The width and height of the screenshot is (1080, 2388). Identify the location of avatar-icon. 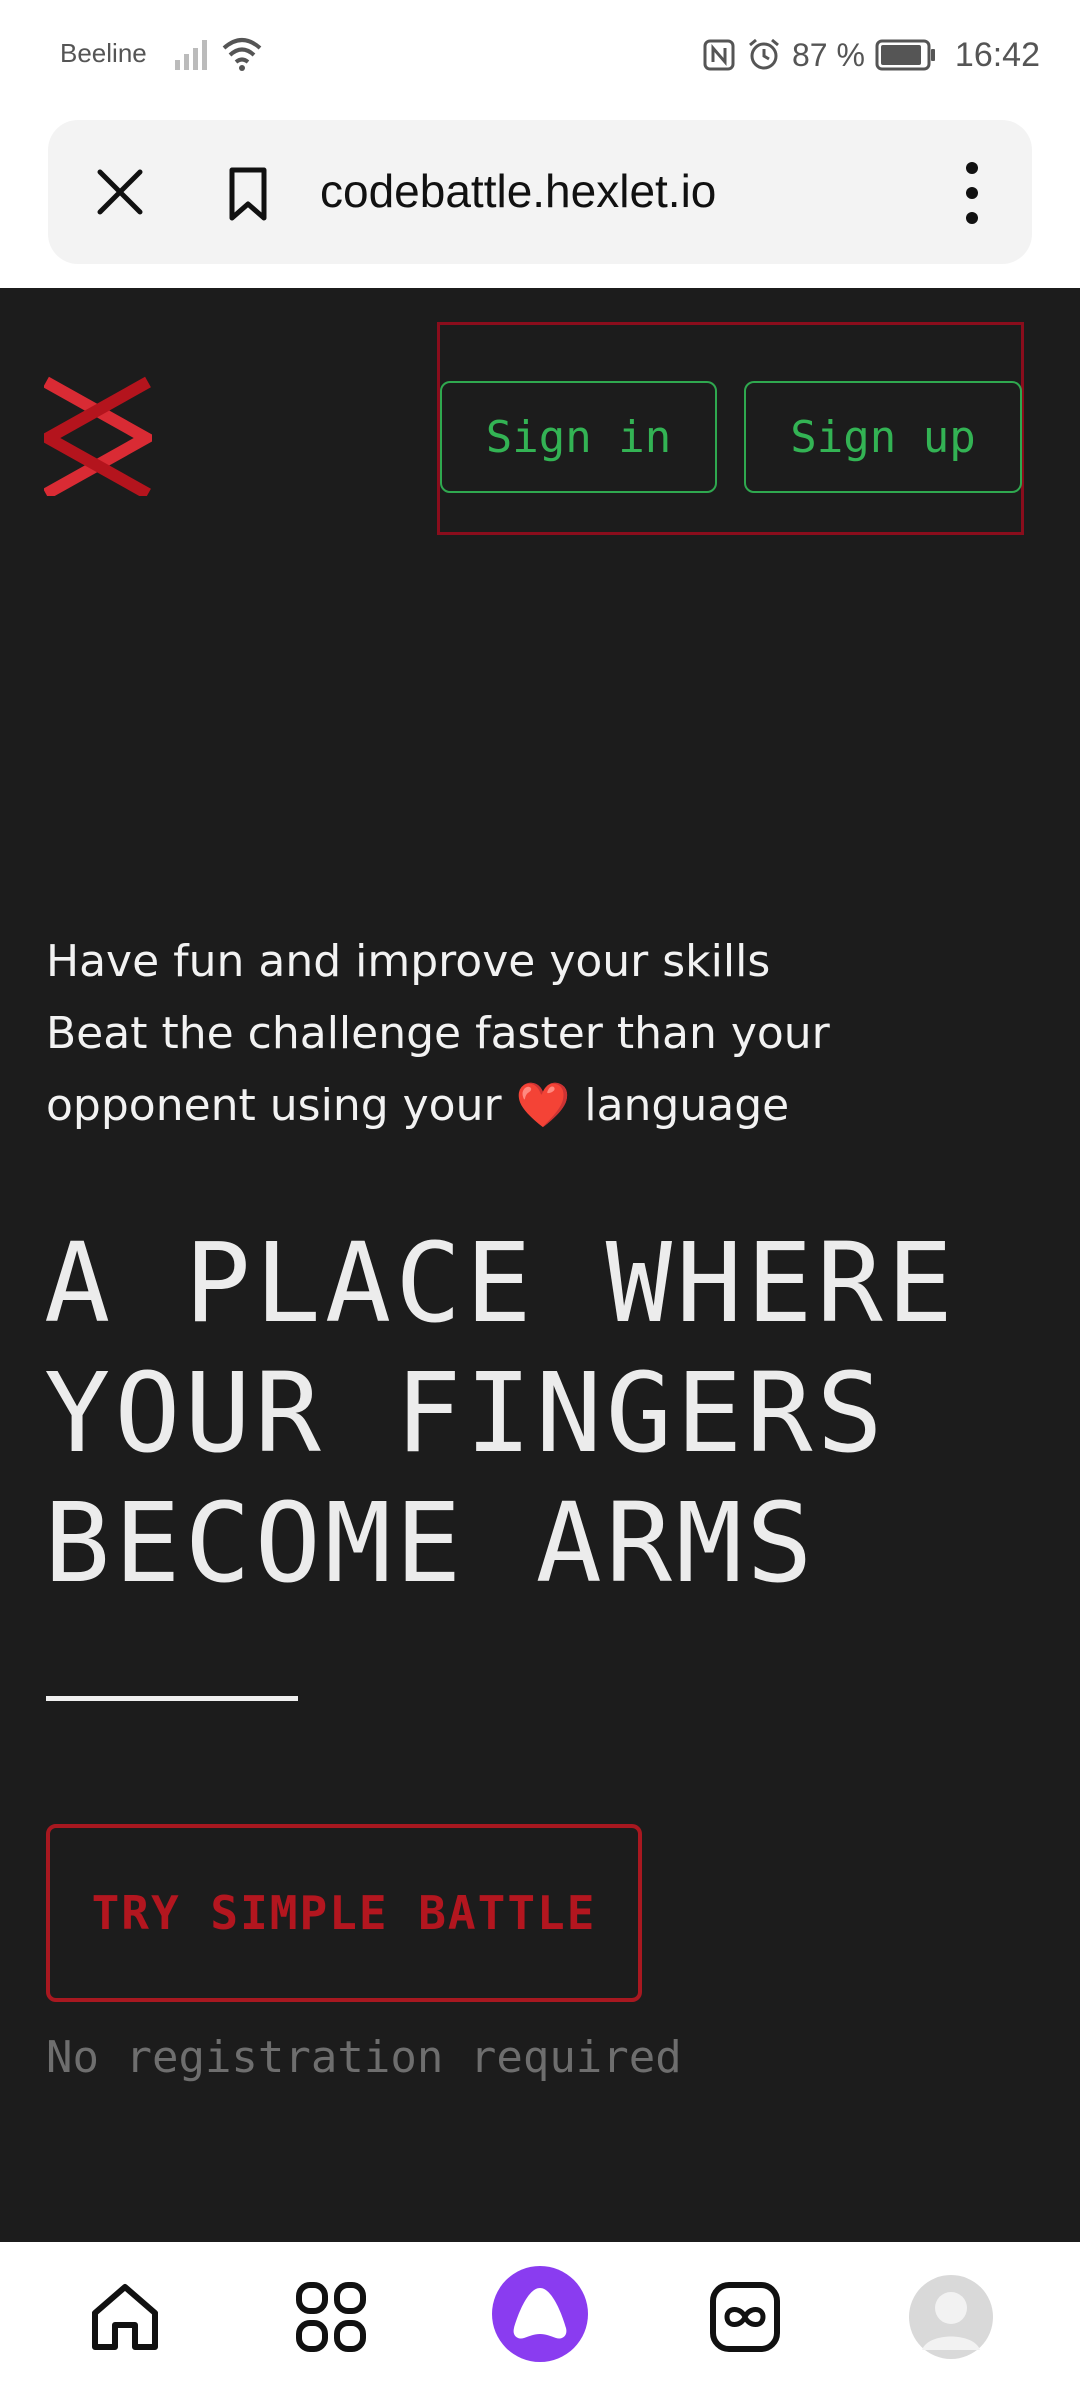
(951, 2317).